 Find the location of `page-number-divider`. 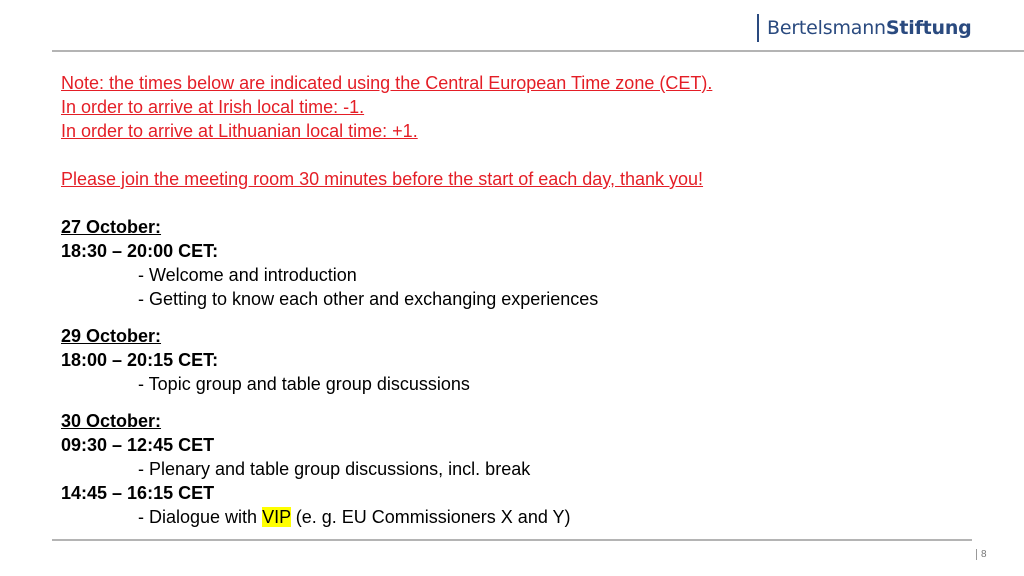

page-number-divider is located at coordinates (976, 554).